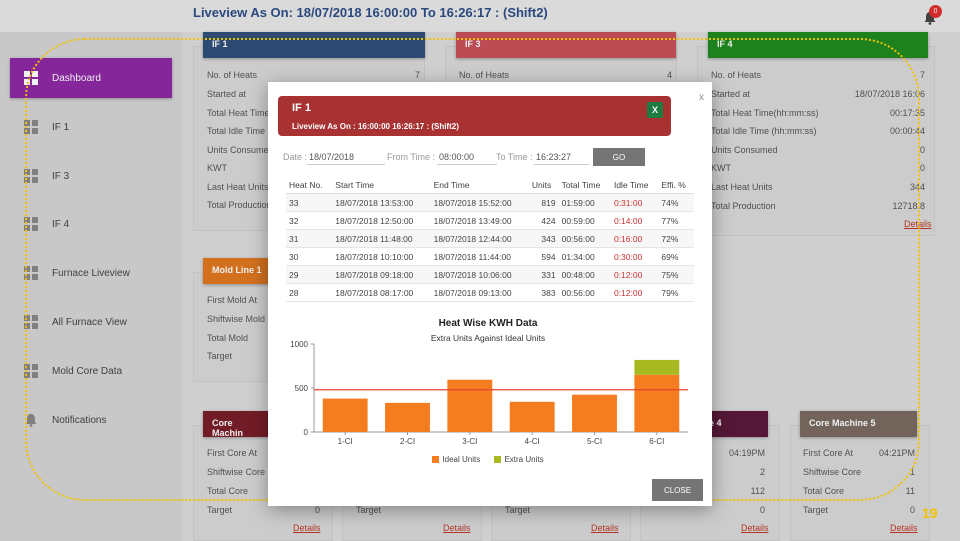  I want to click on table-cell: 0:31:00, so click(634, 202).